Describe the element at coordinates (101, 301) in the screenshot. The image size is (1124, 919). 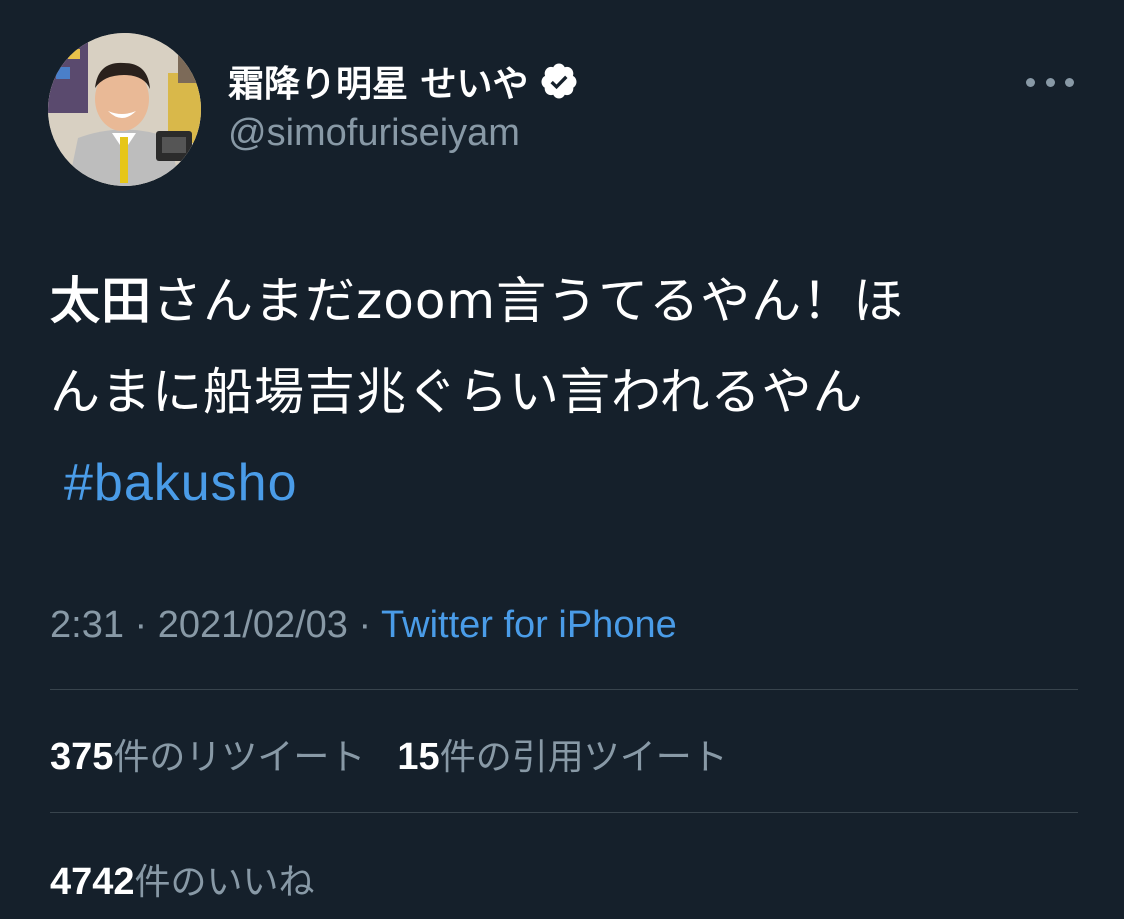
I see `tweet-text-bold: 太田` at that location.